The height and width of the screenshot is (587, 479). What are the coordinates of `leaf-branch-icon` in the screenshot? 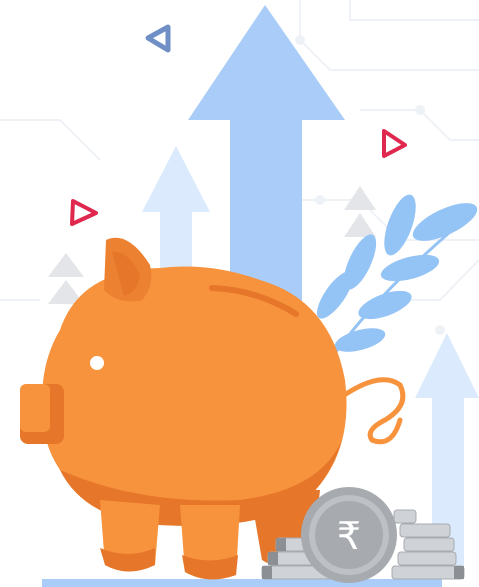 It's located at (397, 277).